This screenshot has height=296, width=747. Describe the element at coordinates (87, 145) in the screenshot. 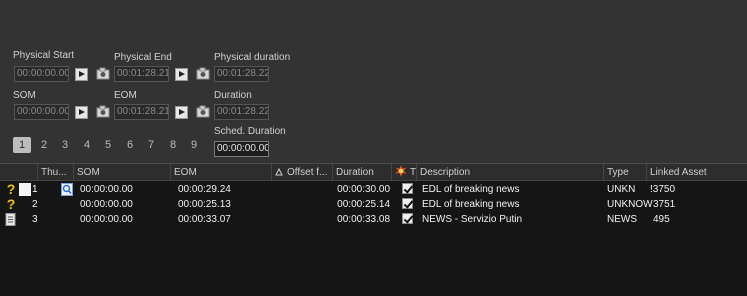

I see `page-4: 4` at that location.